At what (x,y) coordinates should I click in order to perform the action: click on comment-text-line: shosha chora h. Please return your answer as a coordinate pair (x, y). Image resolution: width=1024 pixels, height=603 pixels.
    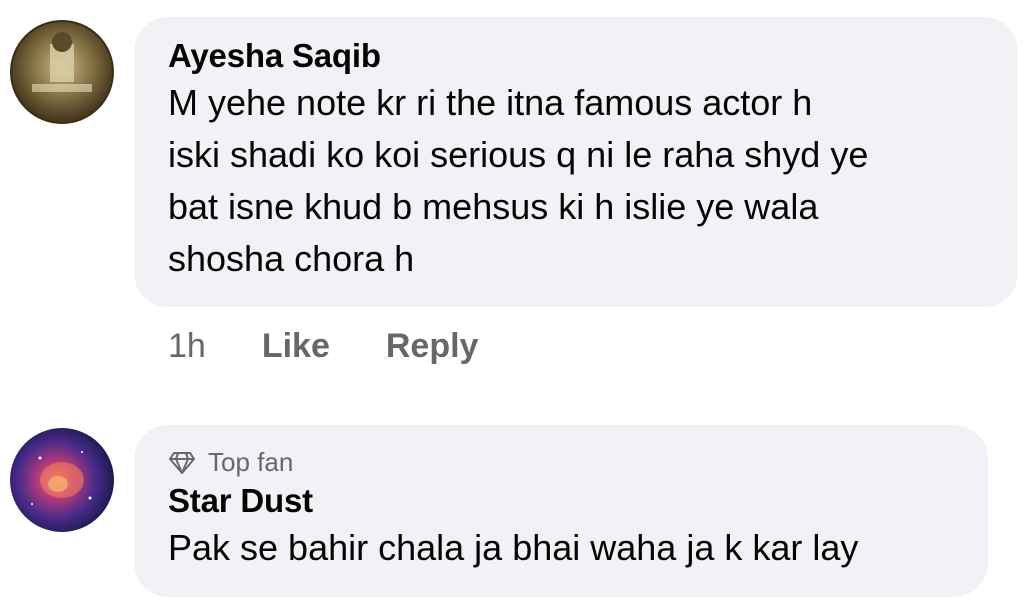
    Looking at the image, I should click on (291, 258).